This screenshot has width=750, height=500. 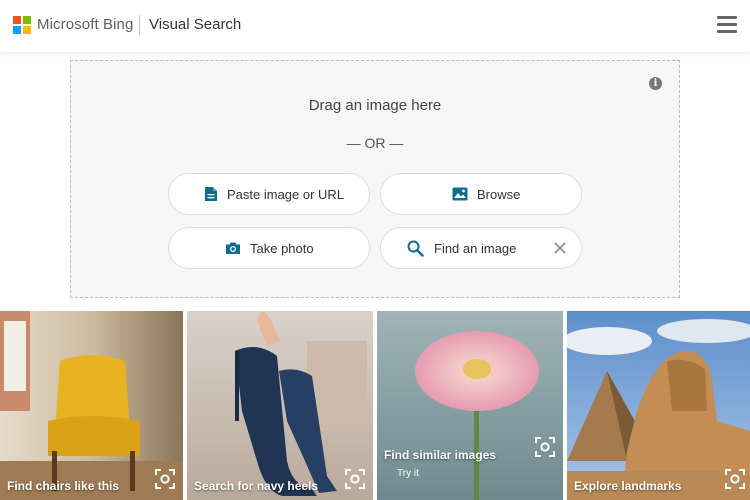 What do you see at coordinates (22, 25) in the screenshot?
I see `microsoft-logo-icon` at bounding box center [22, 25].